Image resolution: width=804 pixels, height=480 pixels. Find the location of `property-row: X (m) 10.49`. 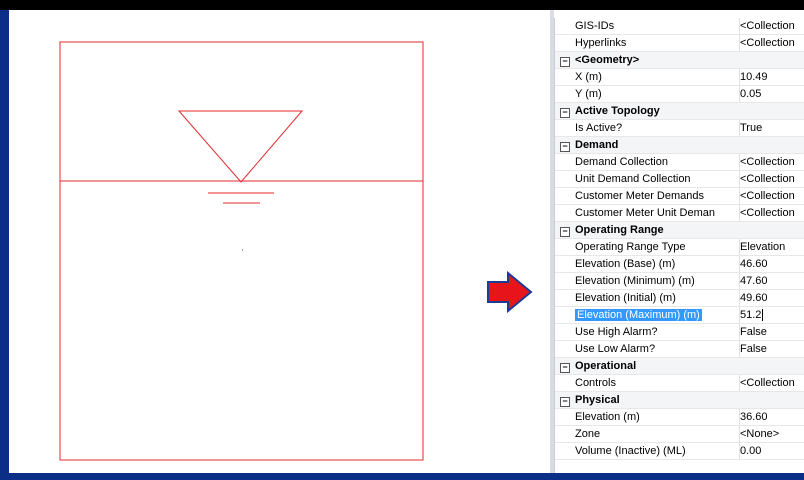

property-row: X (m) 10.49 is located at coordinates (679, 77).